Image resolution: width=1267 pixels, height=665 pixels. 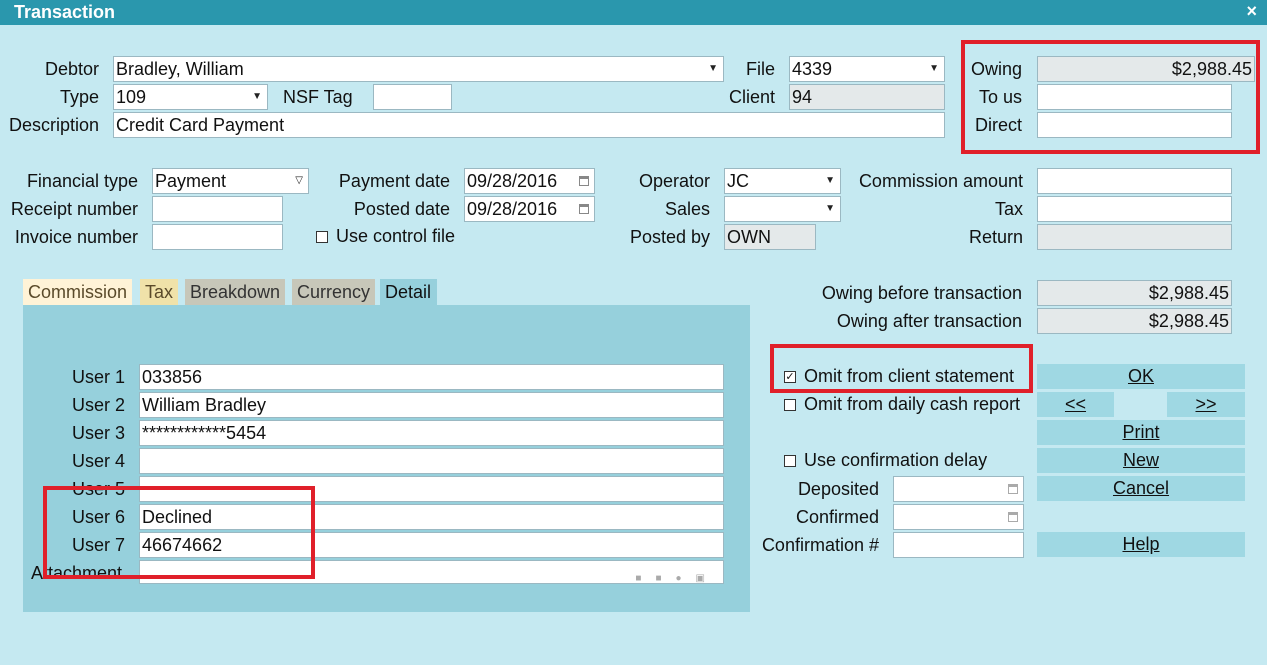 I want to click on type-select: 109 ▼, so click(x=190, y=97).